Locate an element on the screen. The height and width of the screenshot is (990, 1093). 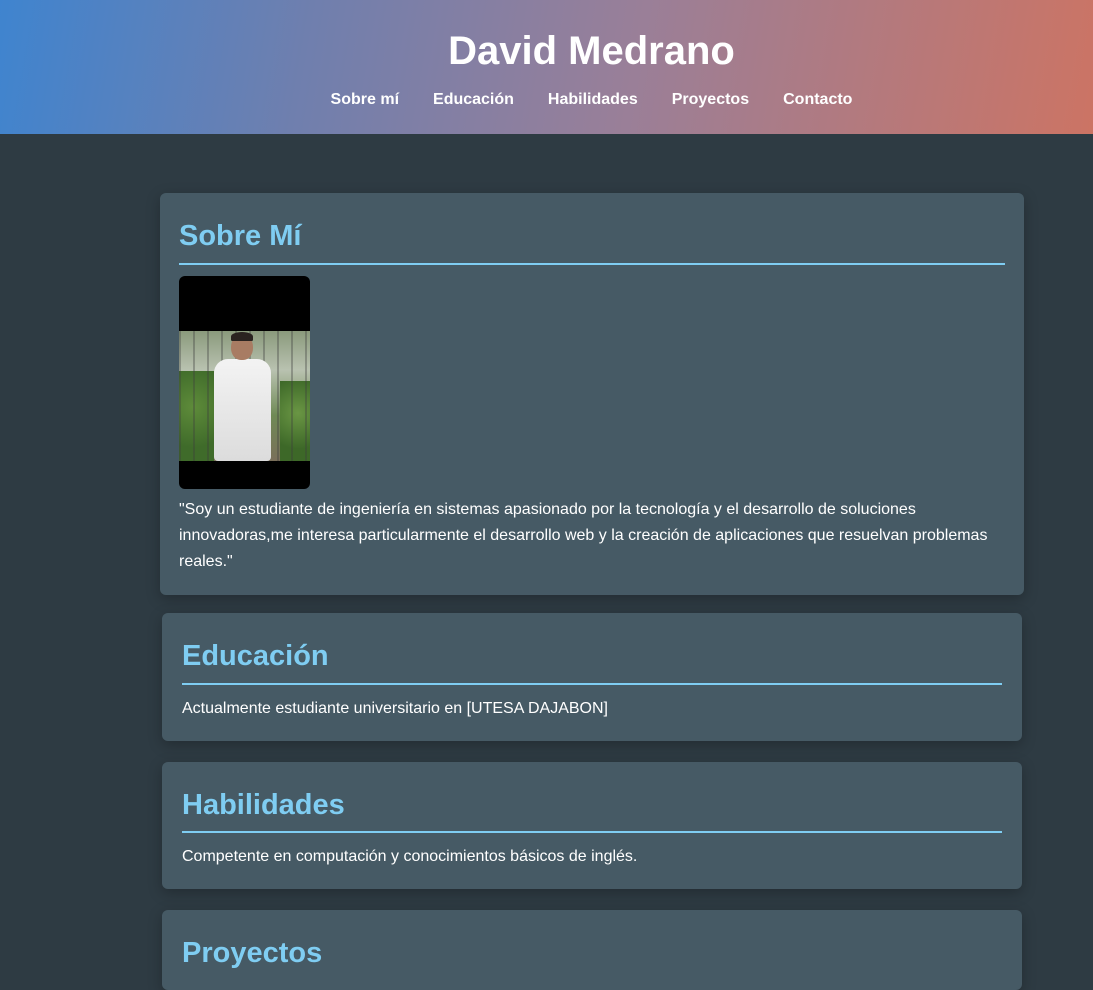
education-heading: Educación is located at coordinates (255, 656).